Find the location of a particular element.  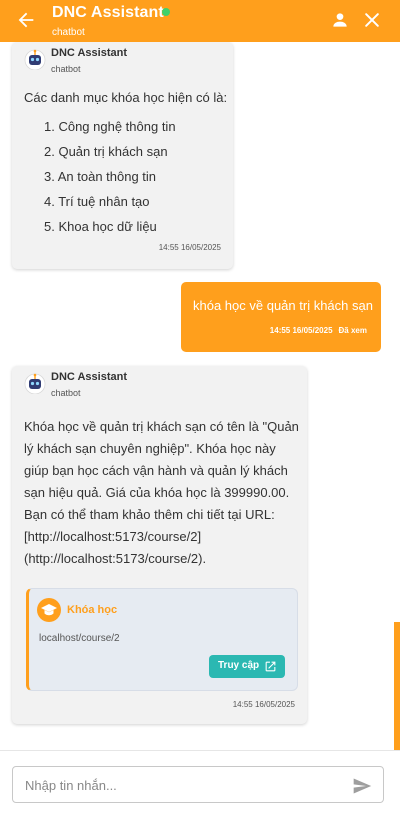

access-button-label: Truy cập is located at coordinates (239, 665).